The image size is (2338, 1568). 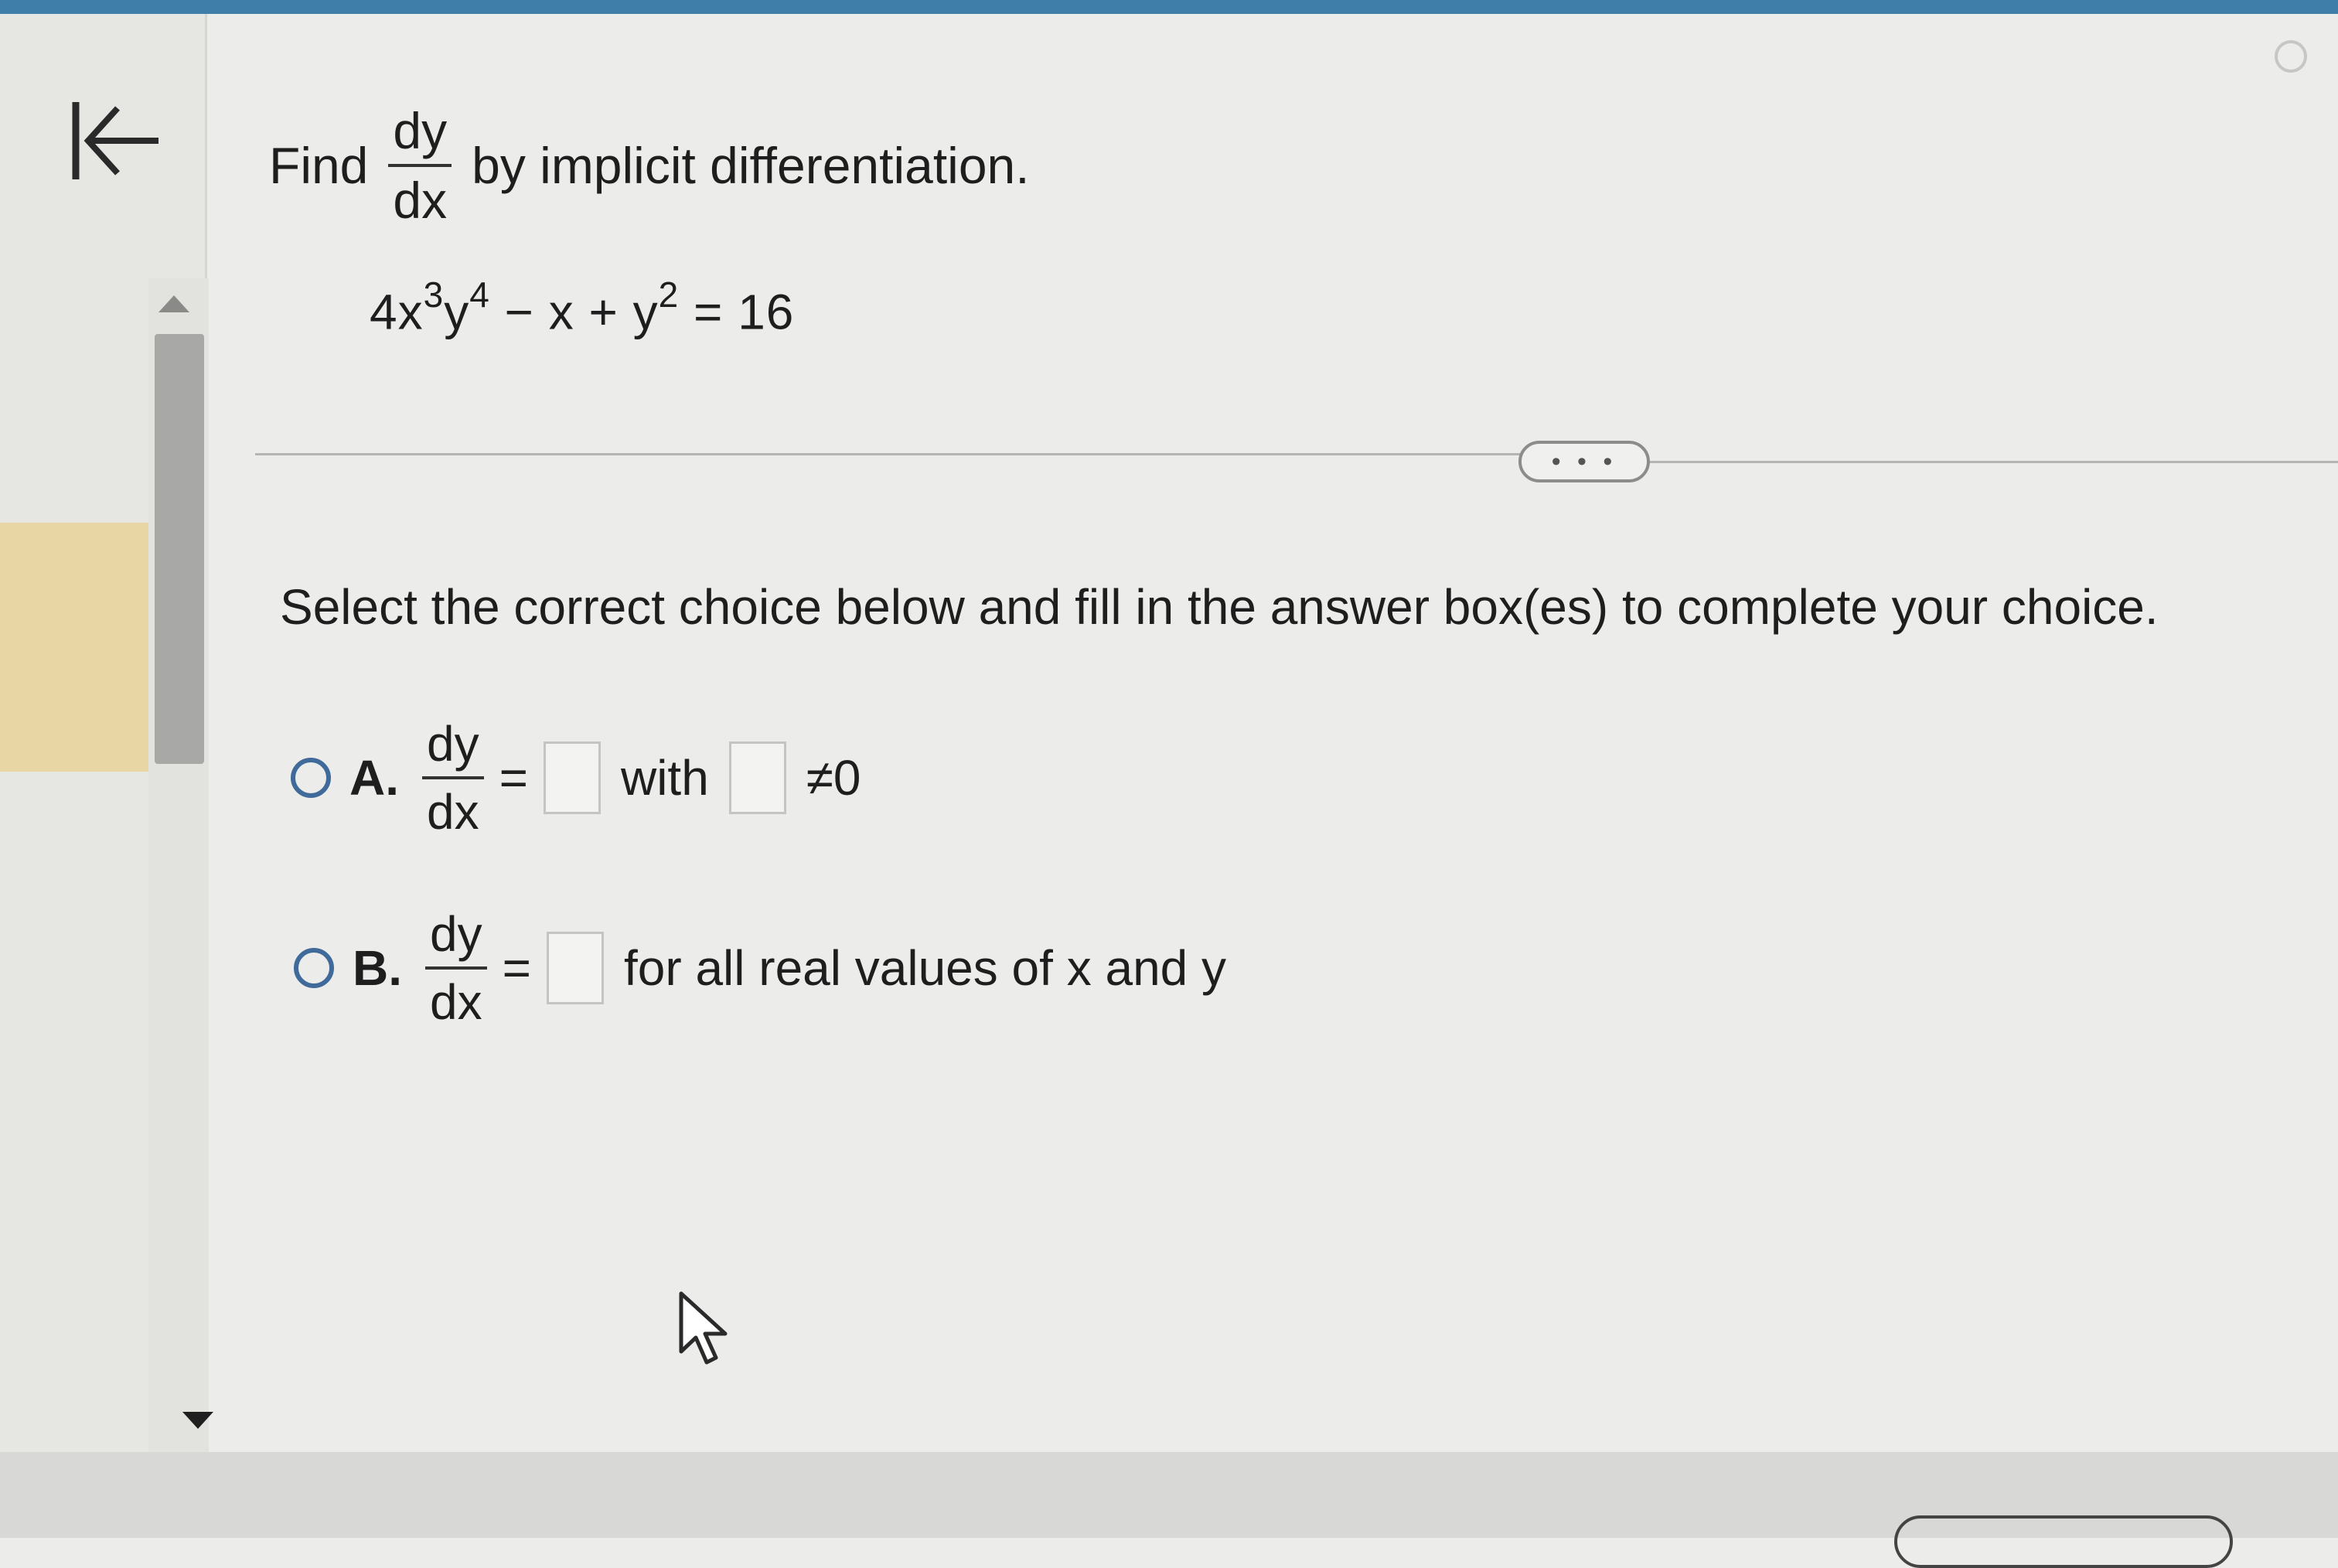 What do you see at coordinates (572, 777) in the screenshot?
I see `choice-a-answer-box` at bounding box center [572, 777].